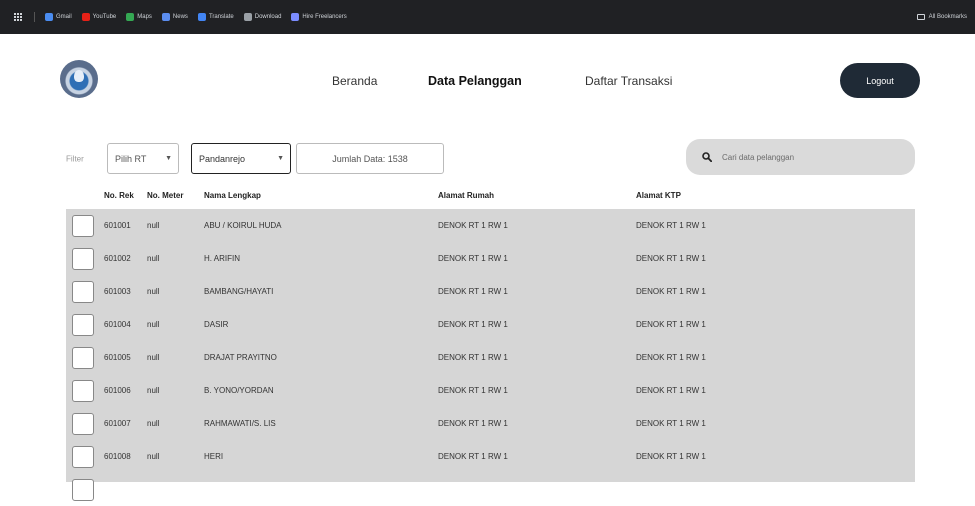  What do you see at coordinates (295, 17) in the screenshot?
I see `freelancer-icon` at bounding box center [295, 17].